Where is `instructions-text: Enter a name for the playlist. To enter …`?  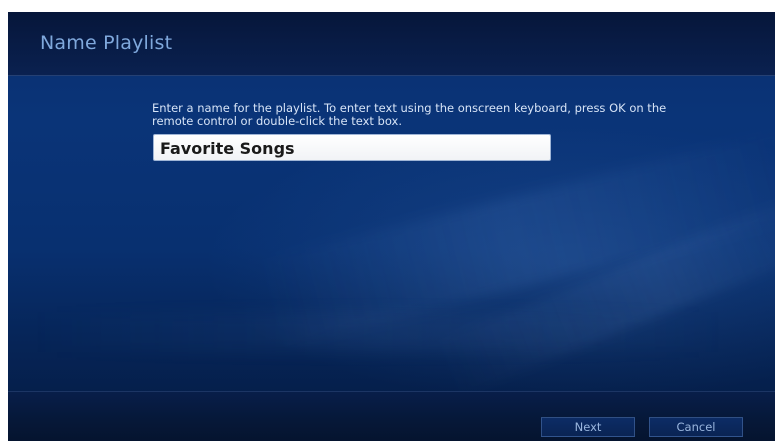 instructions-text: Enter a name for the playlist. To enter … is located at coordinates (409, 114).